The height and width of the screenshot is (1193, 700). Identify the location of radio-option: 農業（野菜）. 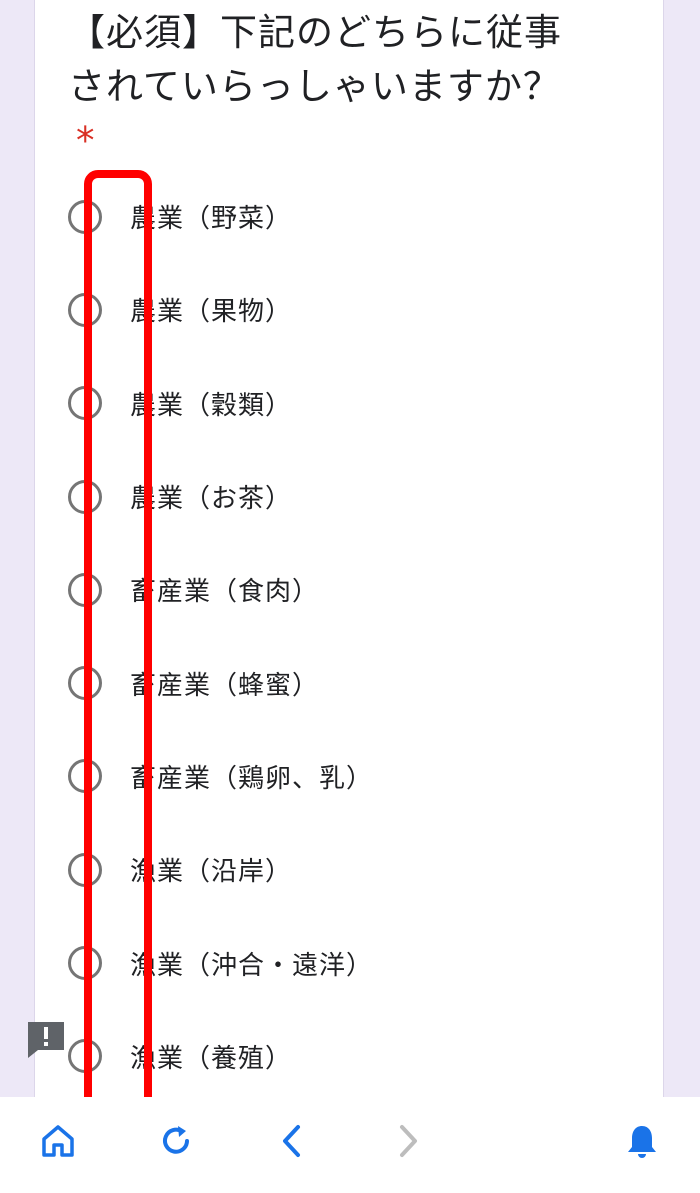
(326, 216).